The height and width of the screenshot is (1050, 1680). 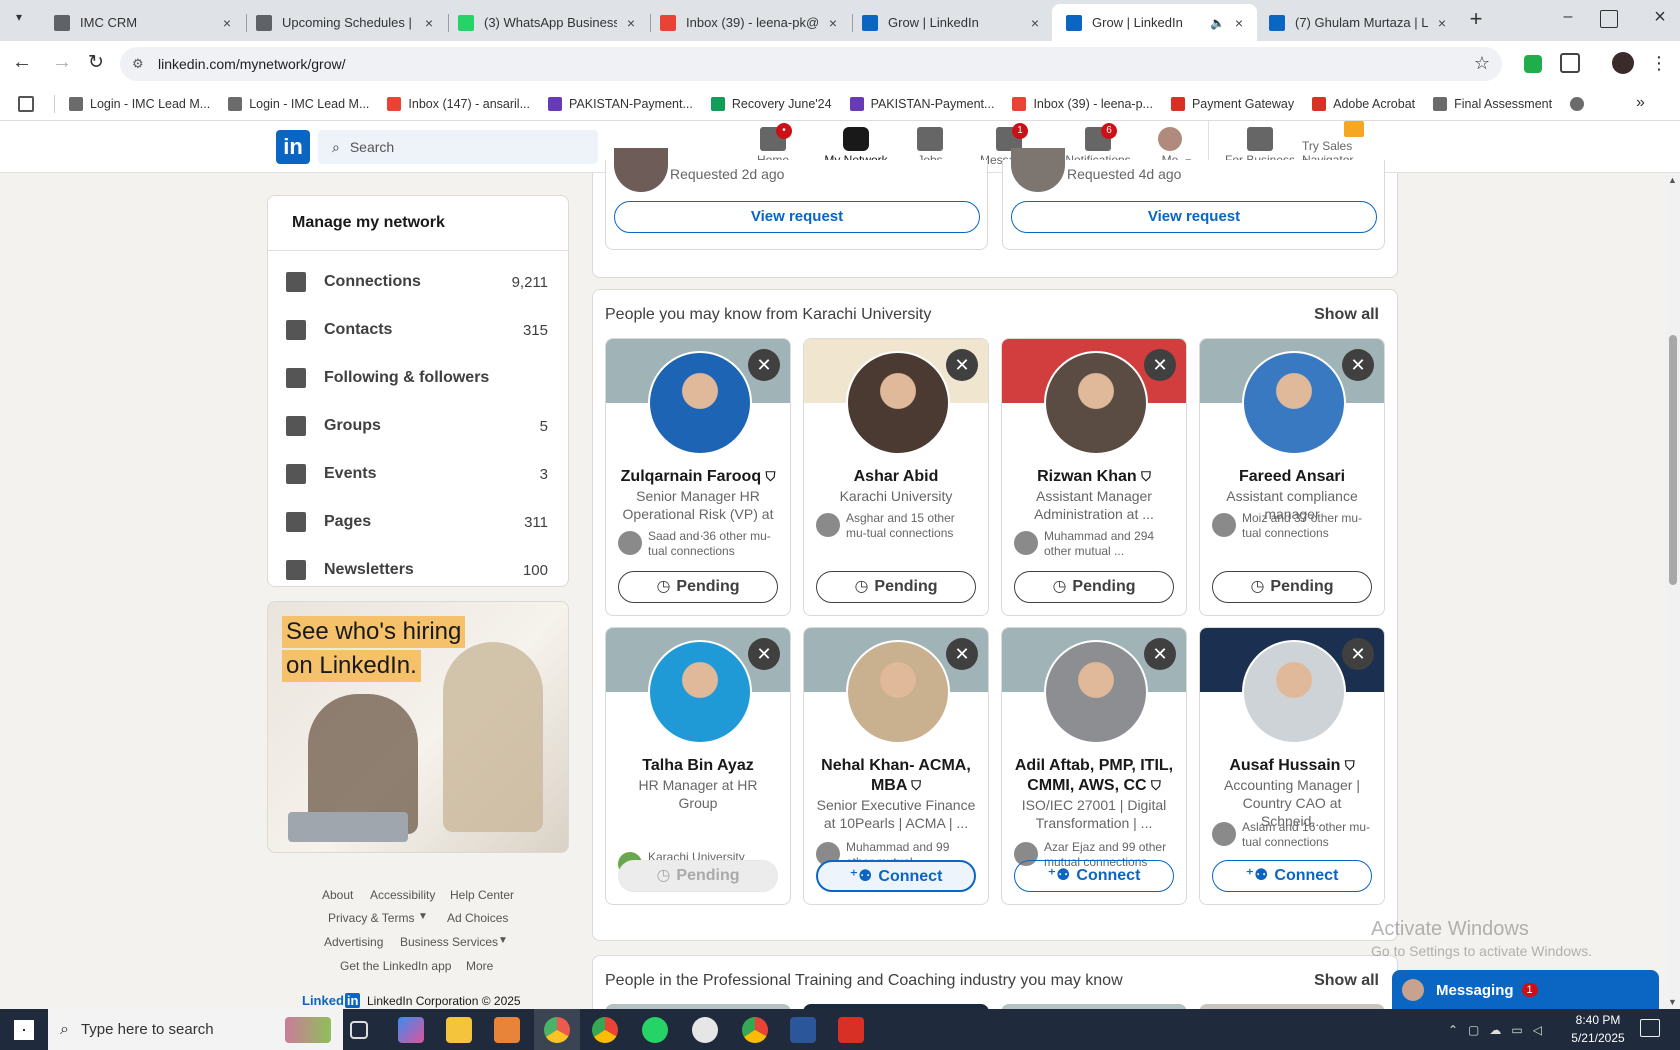 What do you see at coordinates (418, 570) in the screenshot?
I see `manage-row-newsletters: Newsletters 100` at bounding box center [418, 570].